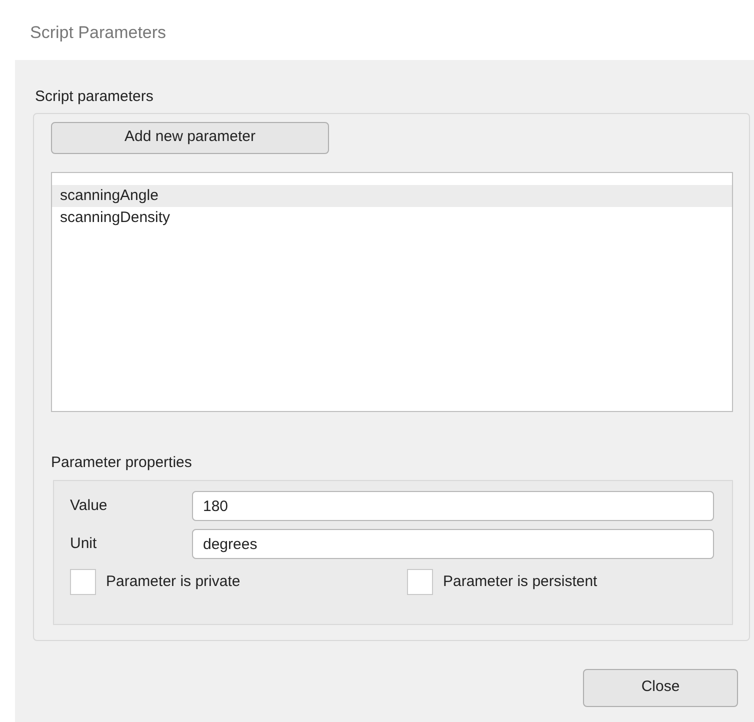  Describe the element at coordinates (121, 462) in the screenshot. I see `group-label: Parameter properties` at that location.